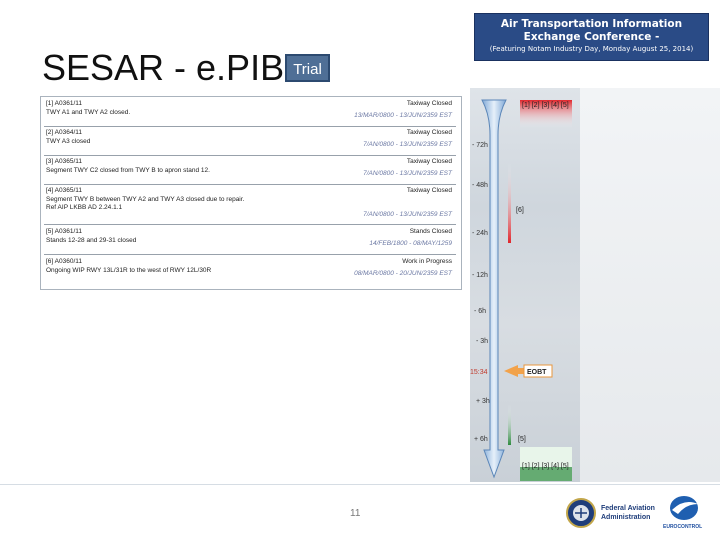 The height and width of the screenshot is (541, 720). Describe the element at coordinates (64, 103) in the screenshot. I see `notam-id: [1] A0361/11` at that location.